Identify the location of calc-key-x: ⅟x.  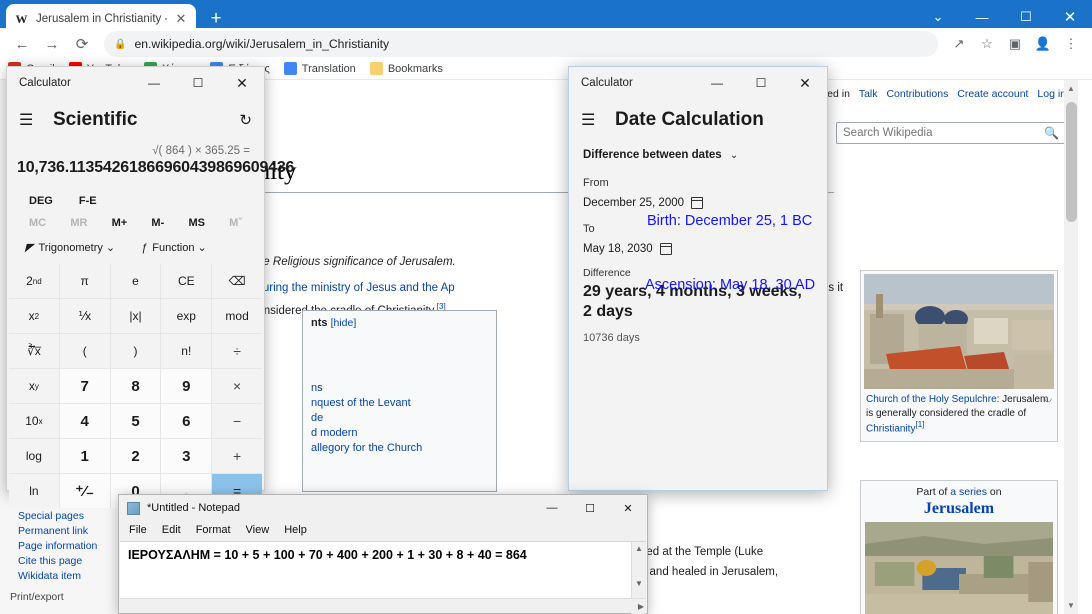
(84, 316).